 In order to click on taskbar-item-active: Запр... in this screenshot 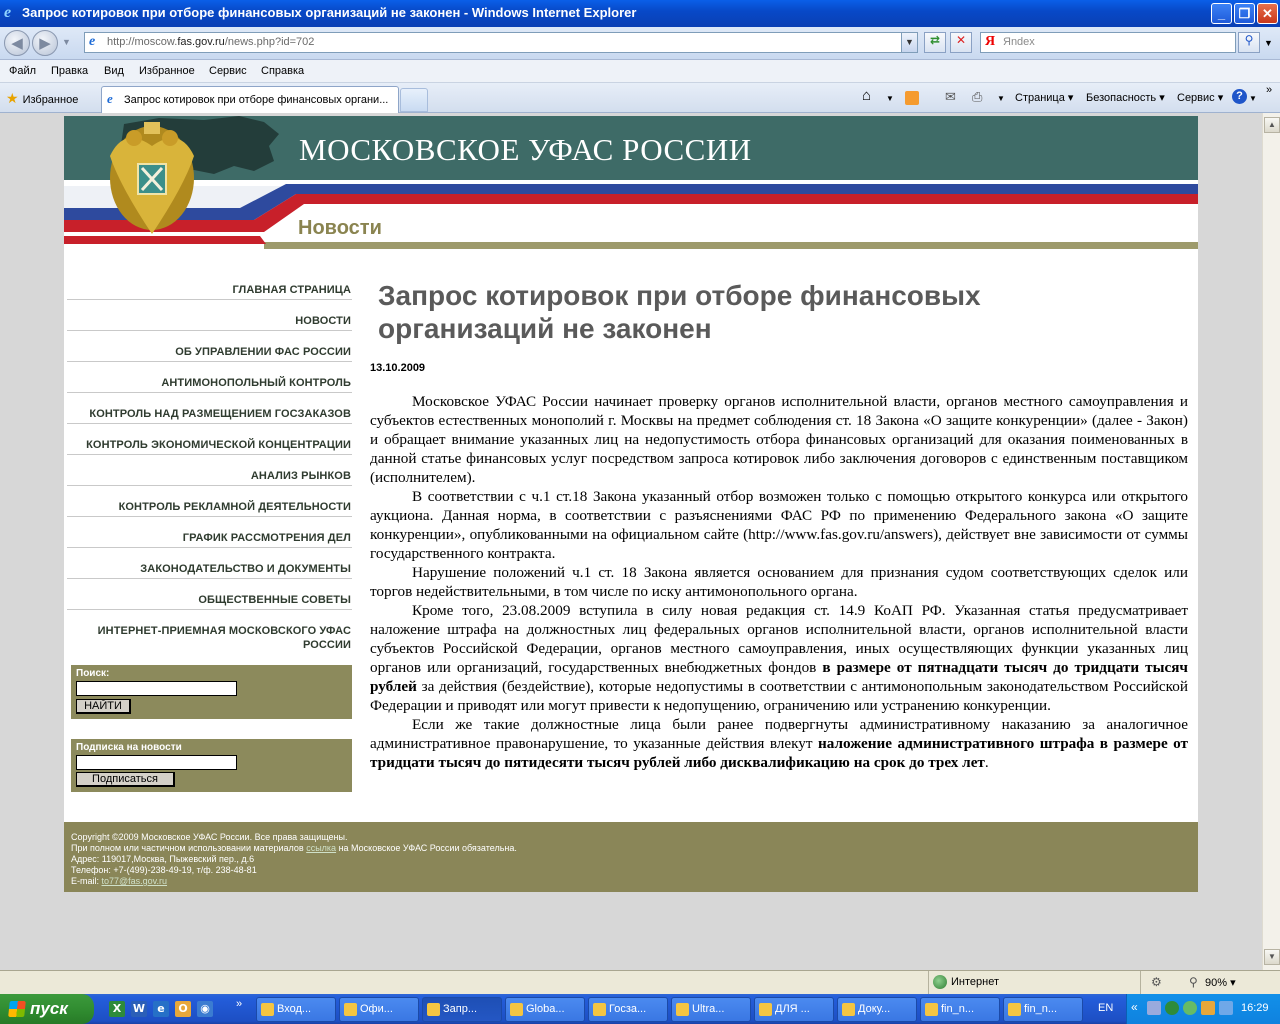, I will do `click(462, 1009)`.